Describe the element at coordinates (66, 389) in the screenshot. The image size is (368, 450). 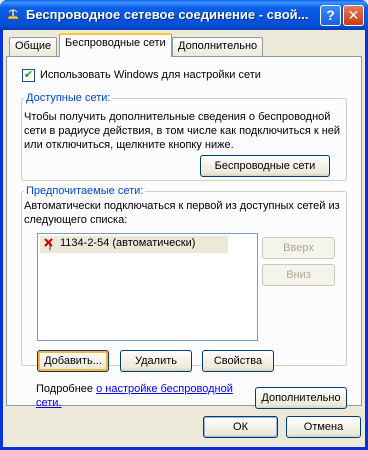
I see `learn-more-prefix: Подробнее` at that location.